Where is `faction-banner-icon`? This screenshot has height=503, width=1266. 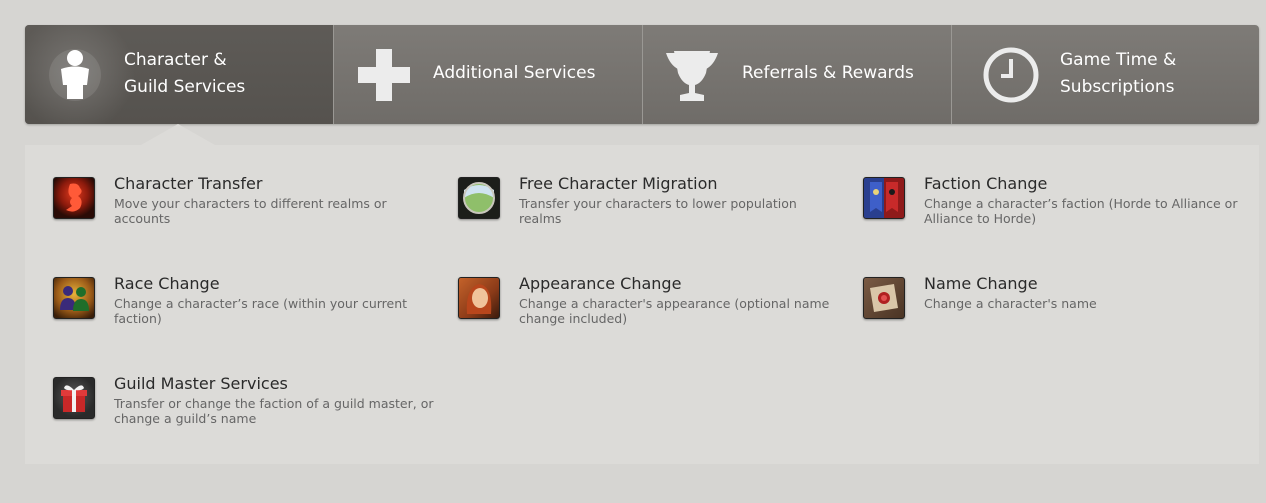 faction-banner-icon is located at coordinates (884, 198).